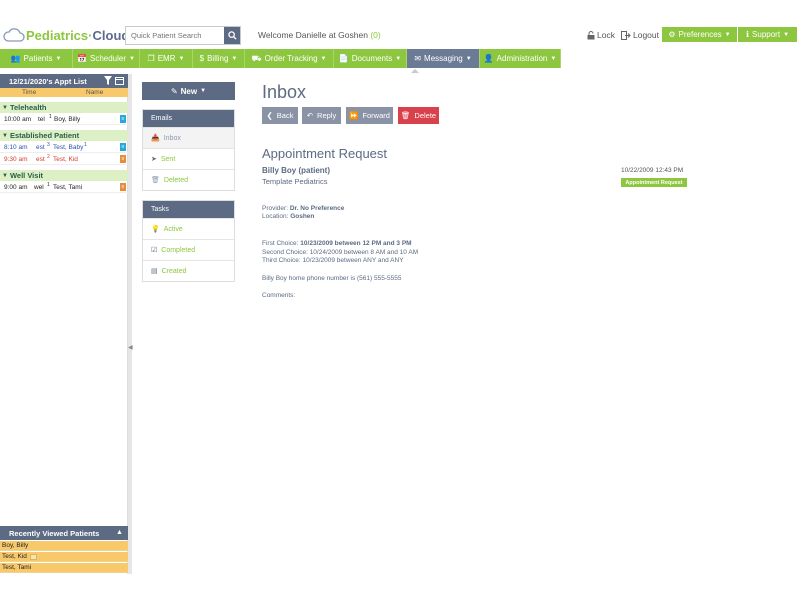 The image size is (800, 600). What do you see at coordinates (64, 92) in the screenshot?
I see `appt-list-columns: Time Name` at bounding box center [64, 92].